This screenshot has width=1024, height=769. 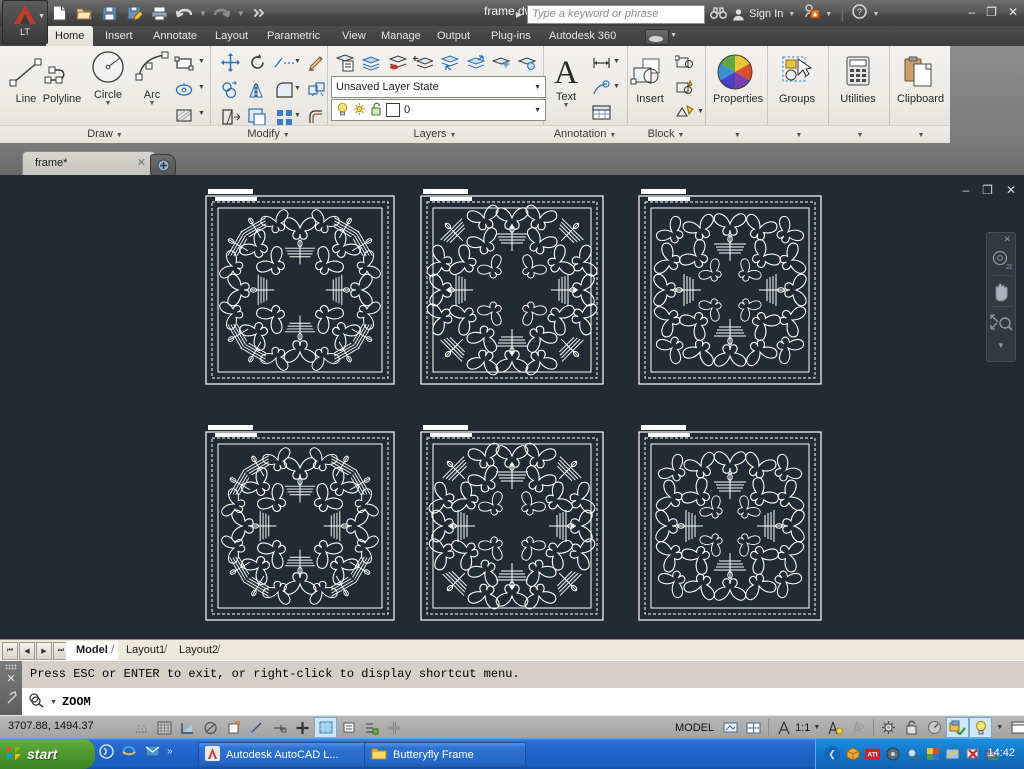 I want to click on viewport-config-icon, so click(x=753, y=727).